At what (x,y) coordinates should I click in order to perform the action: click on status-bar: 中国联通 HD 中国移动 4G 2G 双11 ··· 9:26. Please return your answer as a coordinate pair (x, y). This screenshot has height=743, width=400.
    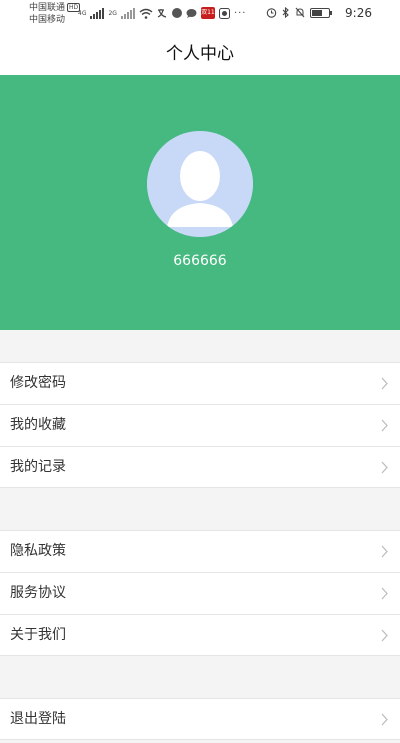
    Looking at the image, I should click on (200, 14).